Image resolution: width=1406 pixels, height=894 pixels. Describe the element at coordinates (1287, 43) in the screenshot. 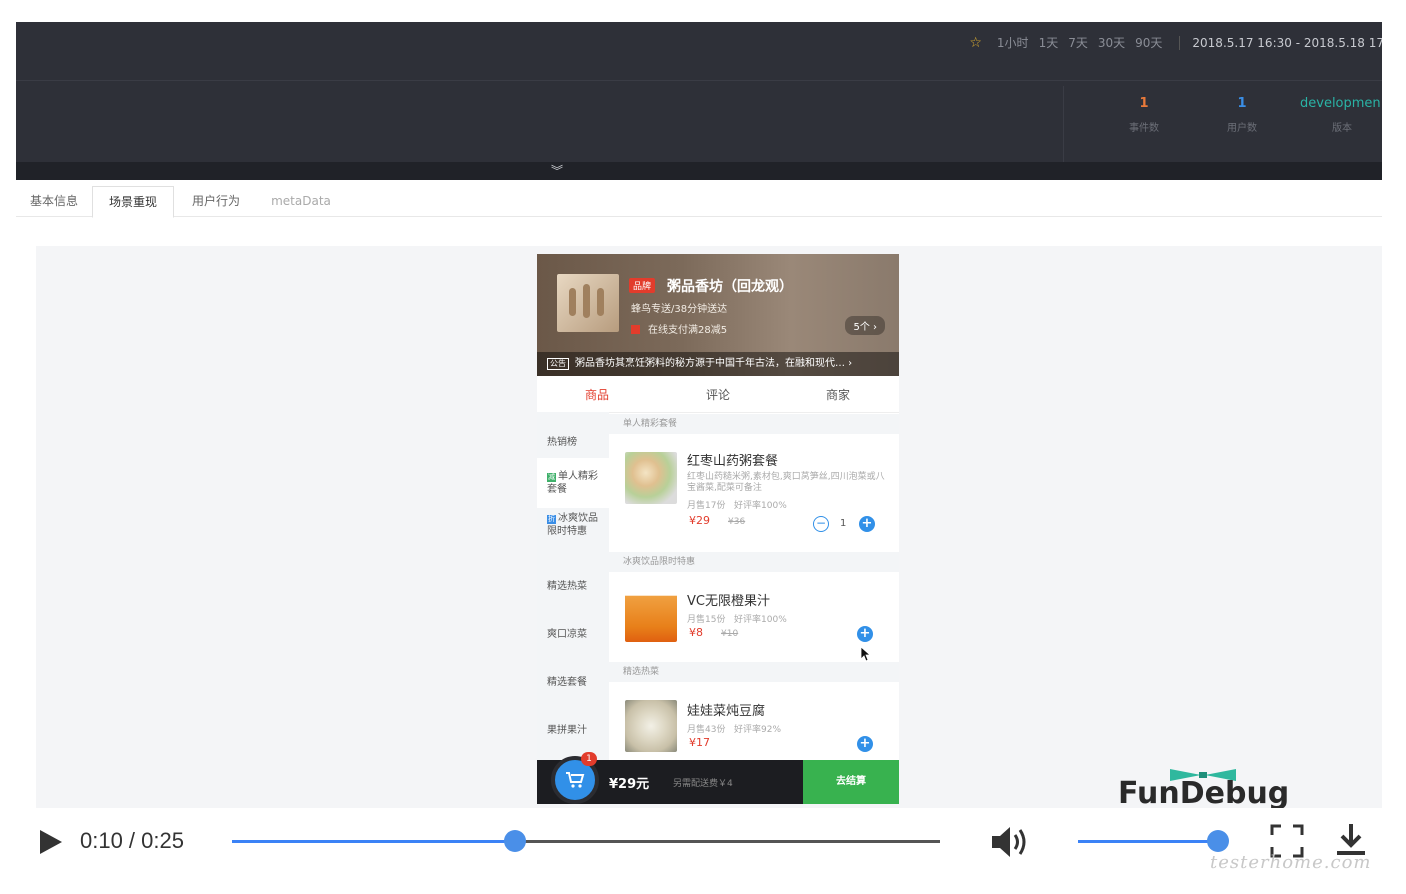

I see `date-range: 2018.5.17 16:30 - 2018.5.18 17` at that location.